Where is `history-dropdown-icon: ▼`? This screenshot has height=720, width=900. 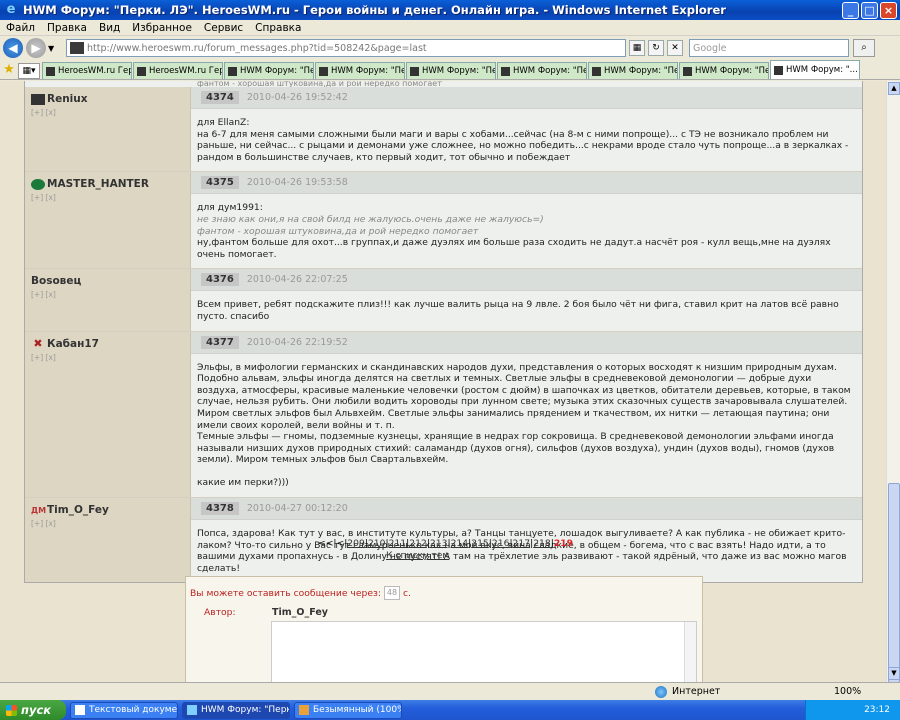
history-dropdown-icon: ▼ is located at coordinates (53, 48).